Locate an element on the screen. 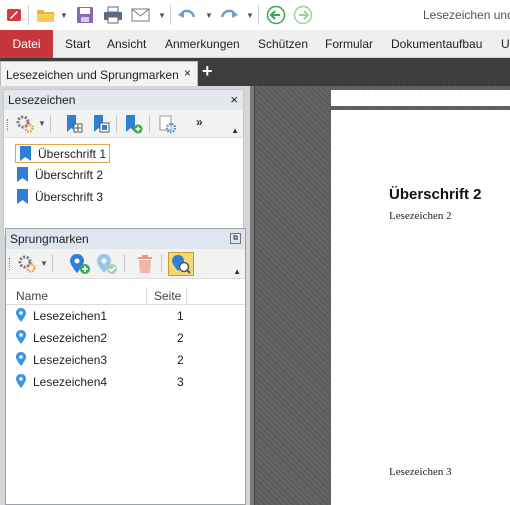  destination-name: Lesezeichen1 is located at coordinates (70, 316).